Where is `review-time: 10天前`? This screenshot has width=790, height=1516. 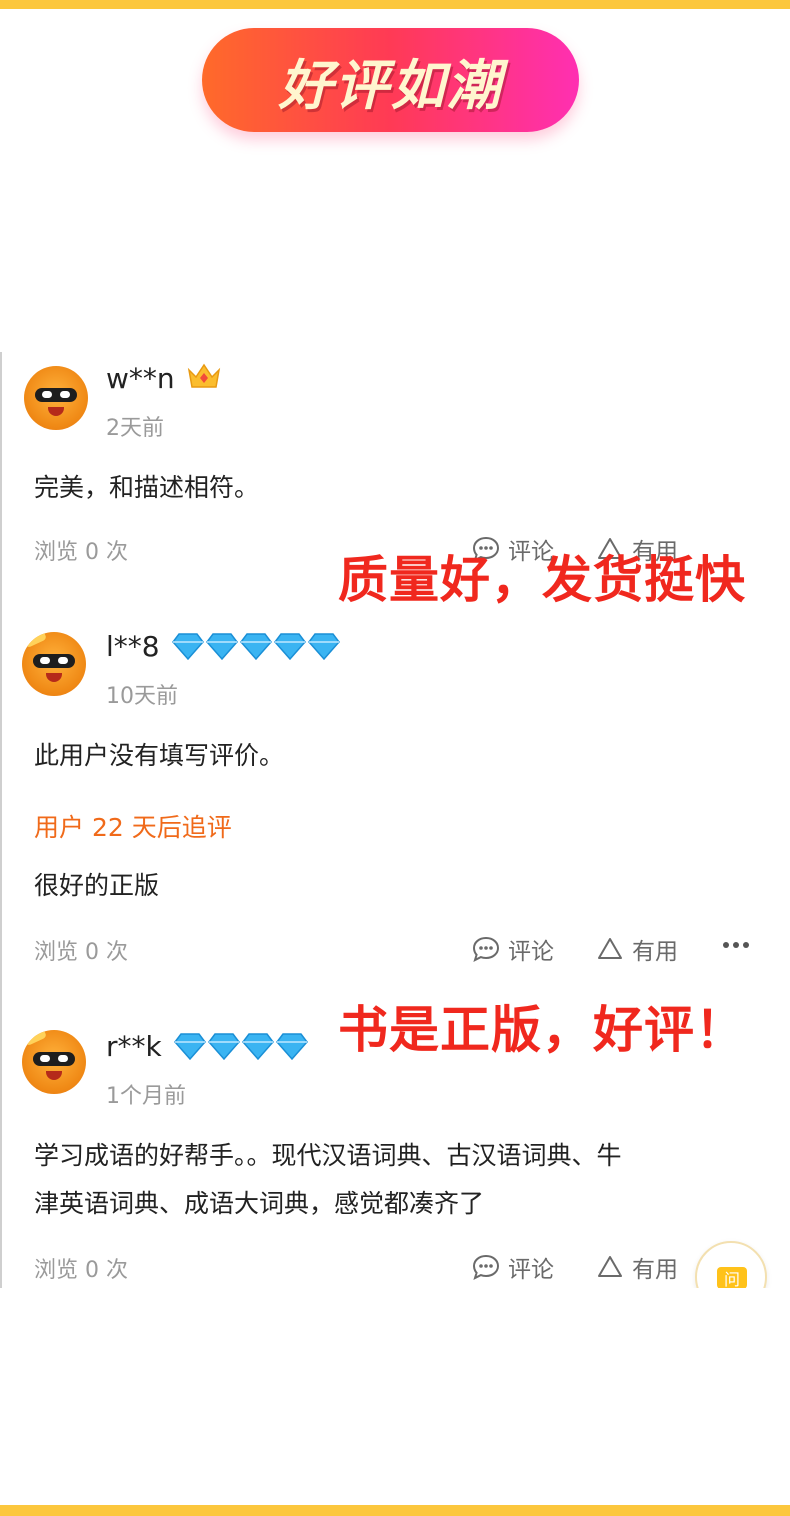
review-time: 10天前 is located at coordinates (142, 696).